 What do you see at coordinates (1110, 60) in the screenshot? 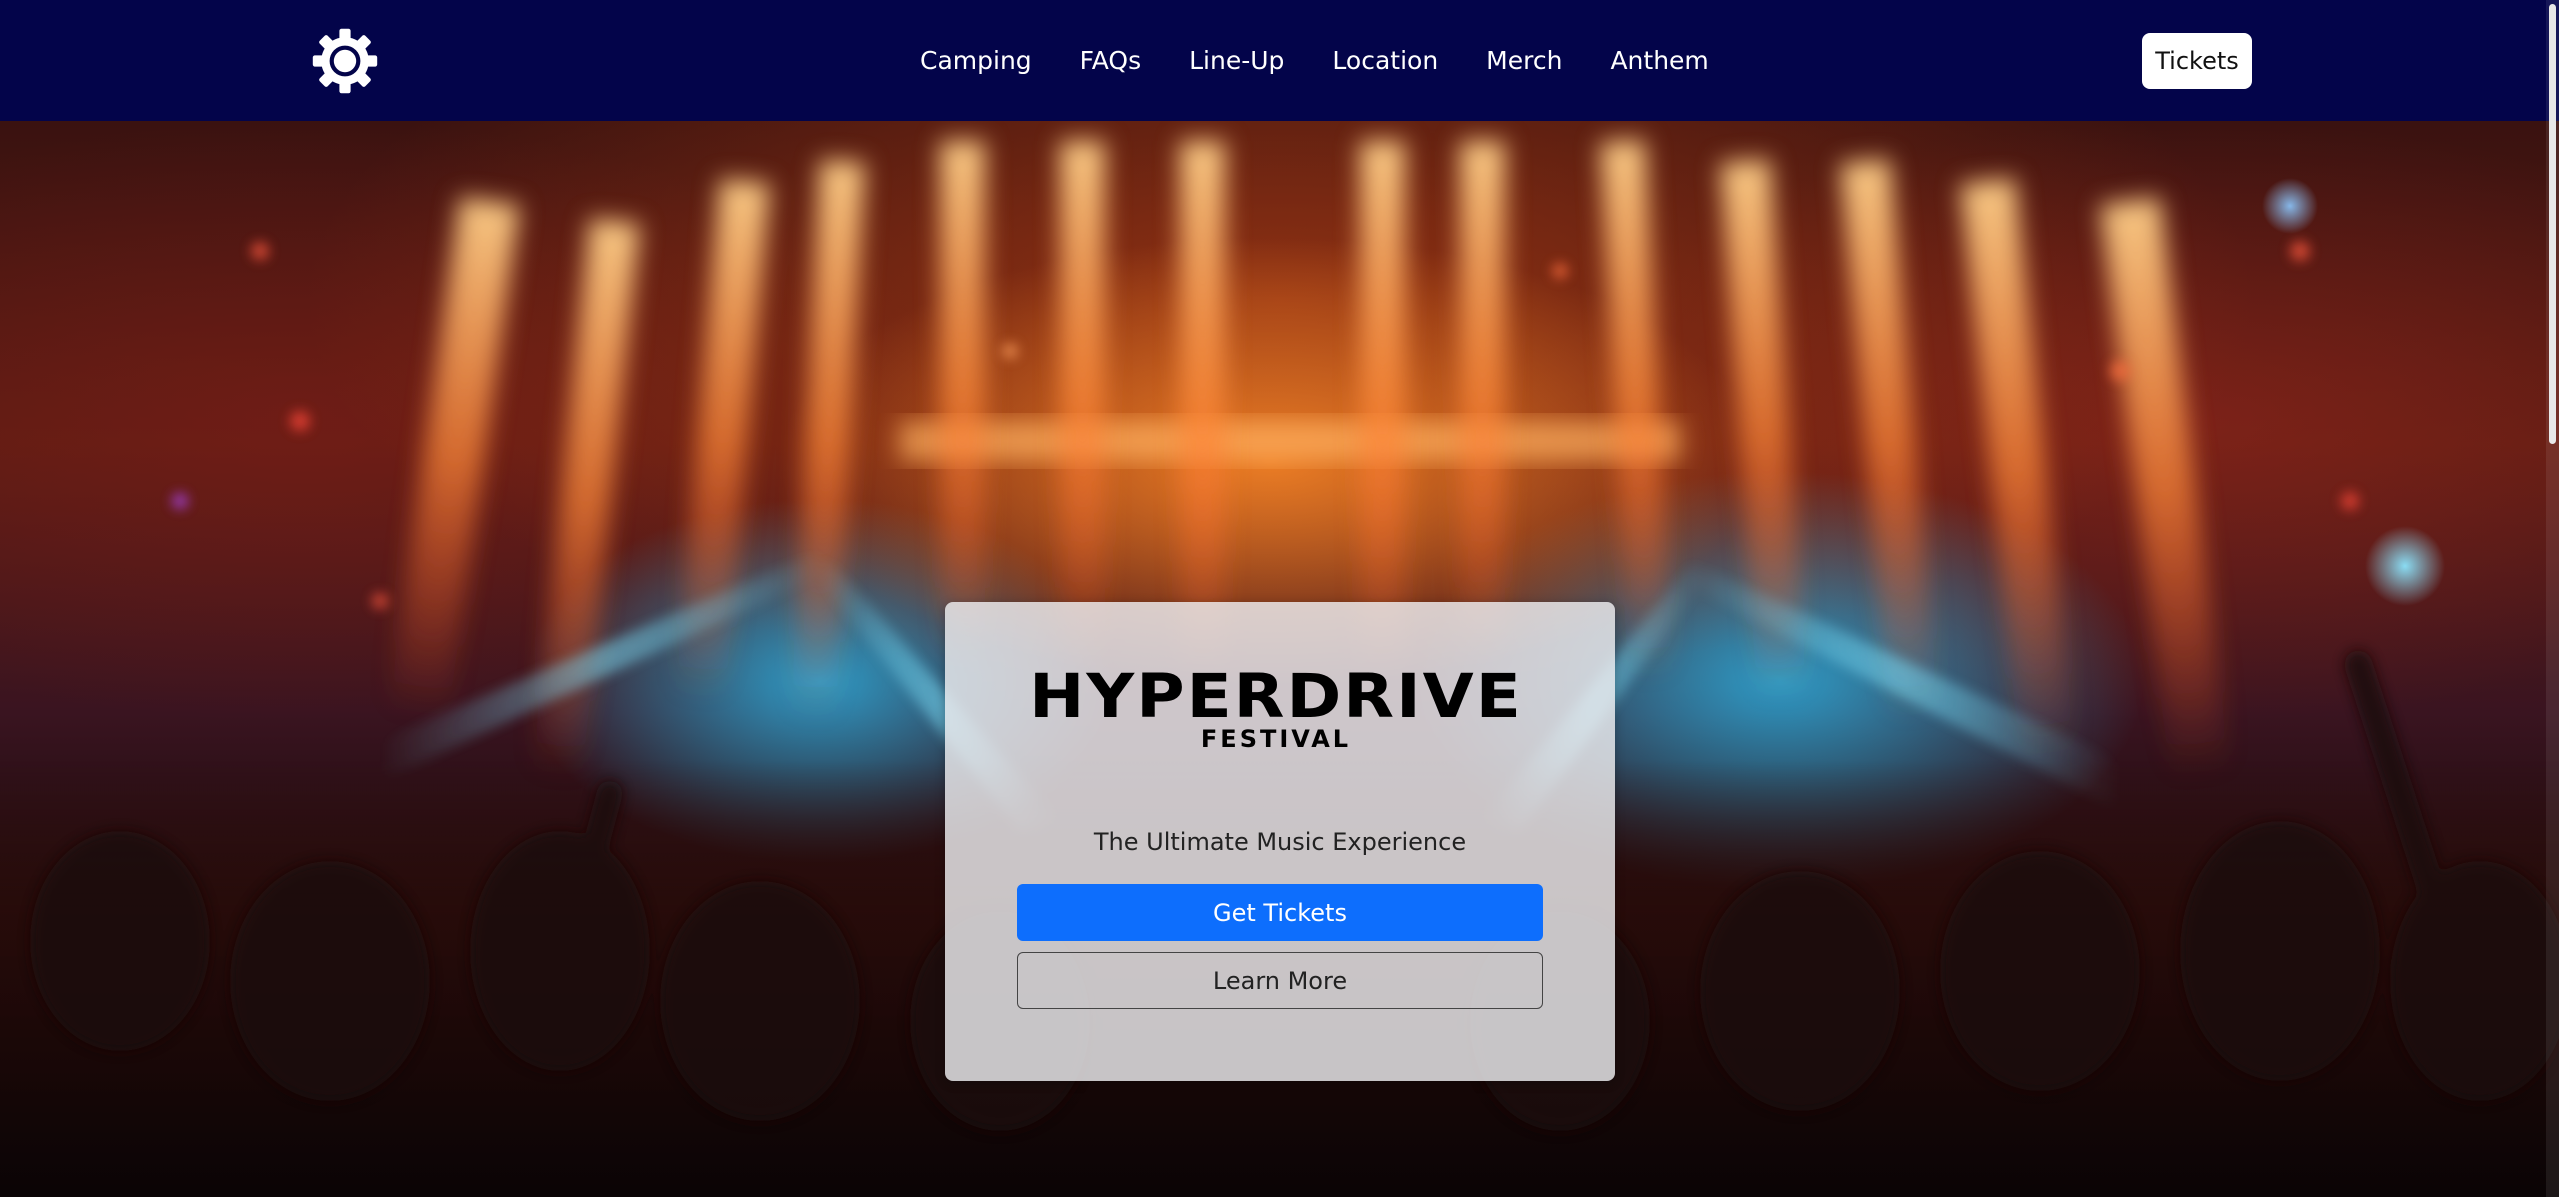
I see `nav-link-faqs: FAQs` at bounding box center [1110, 60].